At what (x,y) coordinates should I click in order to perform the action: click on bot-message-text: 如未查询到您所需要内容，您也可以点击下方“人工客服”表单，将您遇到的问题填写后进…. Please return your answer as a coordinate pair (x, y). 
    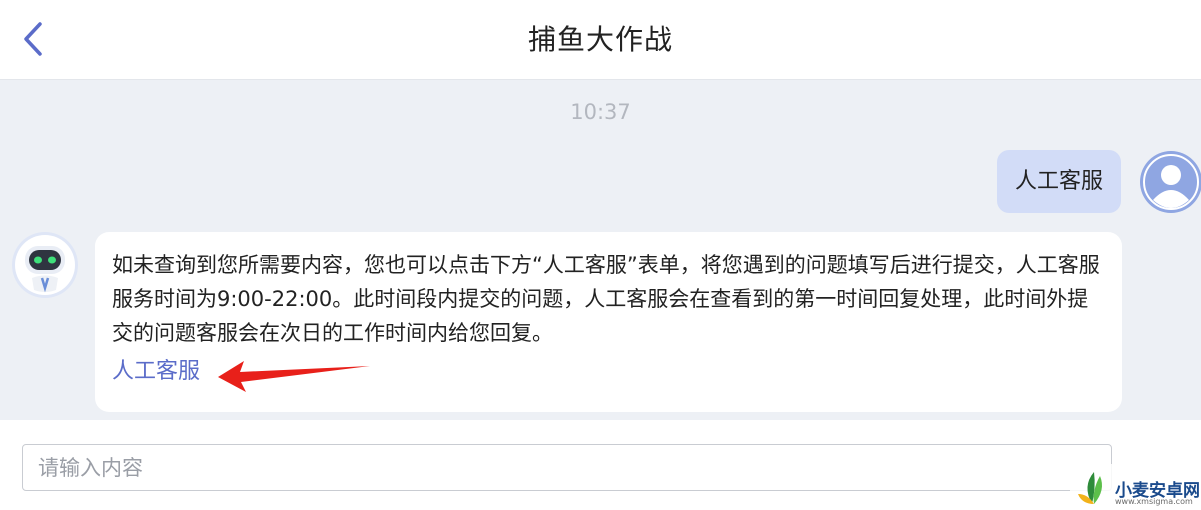
    Looking at the image, I should click on (606, 299).